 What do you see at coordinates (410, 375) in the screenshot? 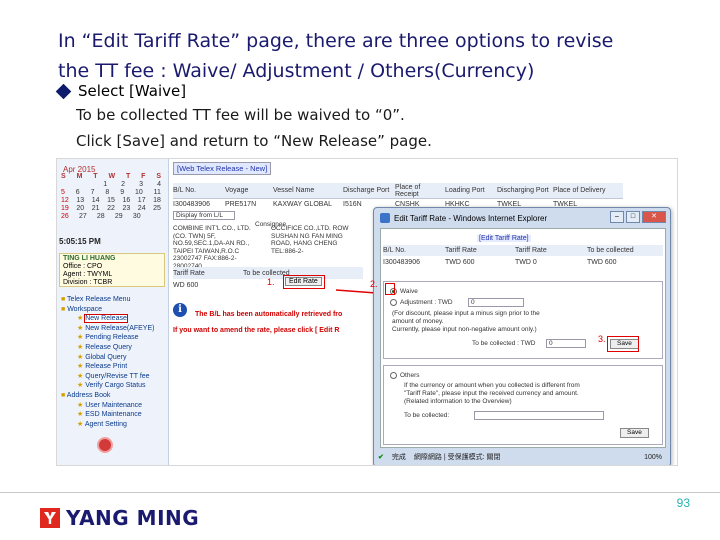
I see `others-label: Others` at bounding box center [410, 375].